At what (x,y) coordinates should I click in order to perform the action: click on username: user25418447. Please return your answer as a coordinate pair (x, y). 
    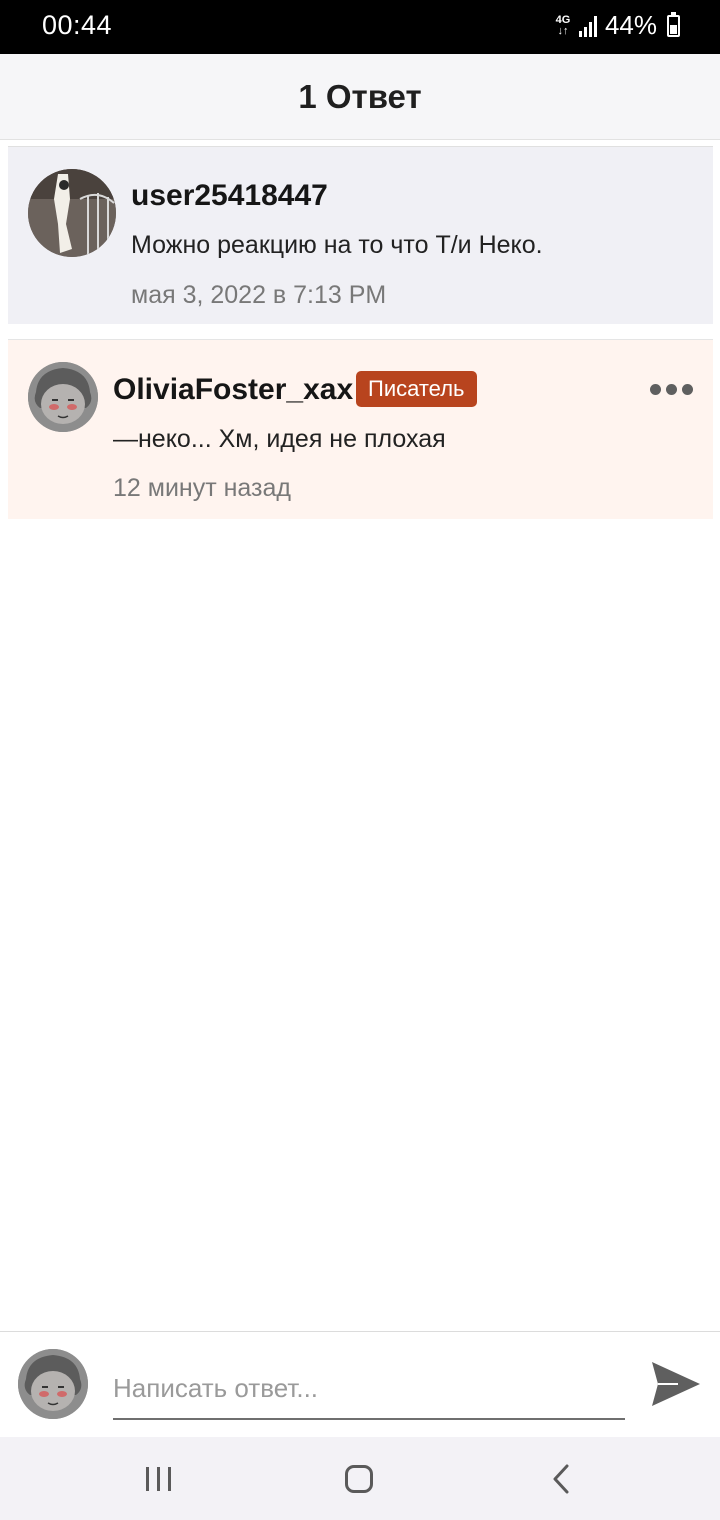
    Looking at the image, I should click on (229, 196).